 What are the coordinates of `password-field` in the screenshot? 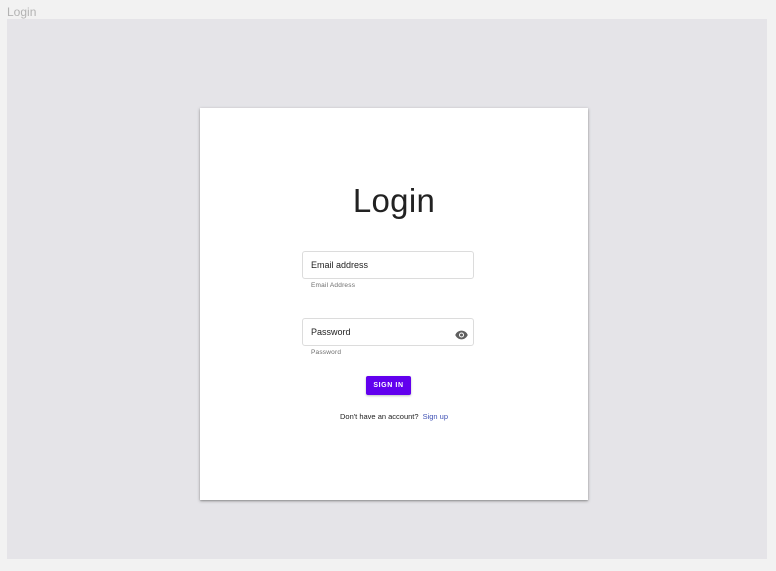 It's located at (388, 332).